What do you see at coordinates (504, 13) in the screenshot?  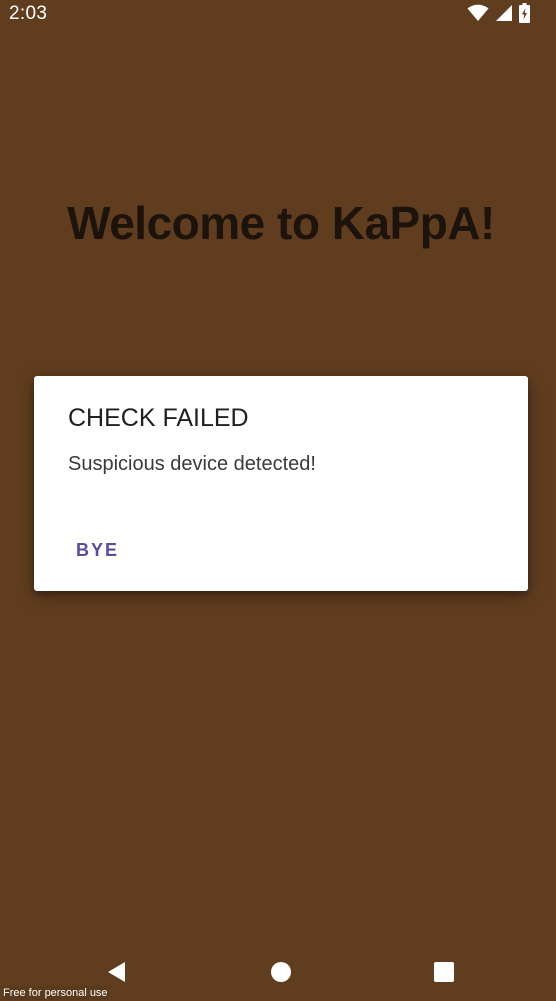 I see `cell-signal-icon` at bounding box center [504, 13].